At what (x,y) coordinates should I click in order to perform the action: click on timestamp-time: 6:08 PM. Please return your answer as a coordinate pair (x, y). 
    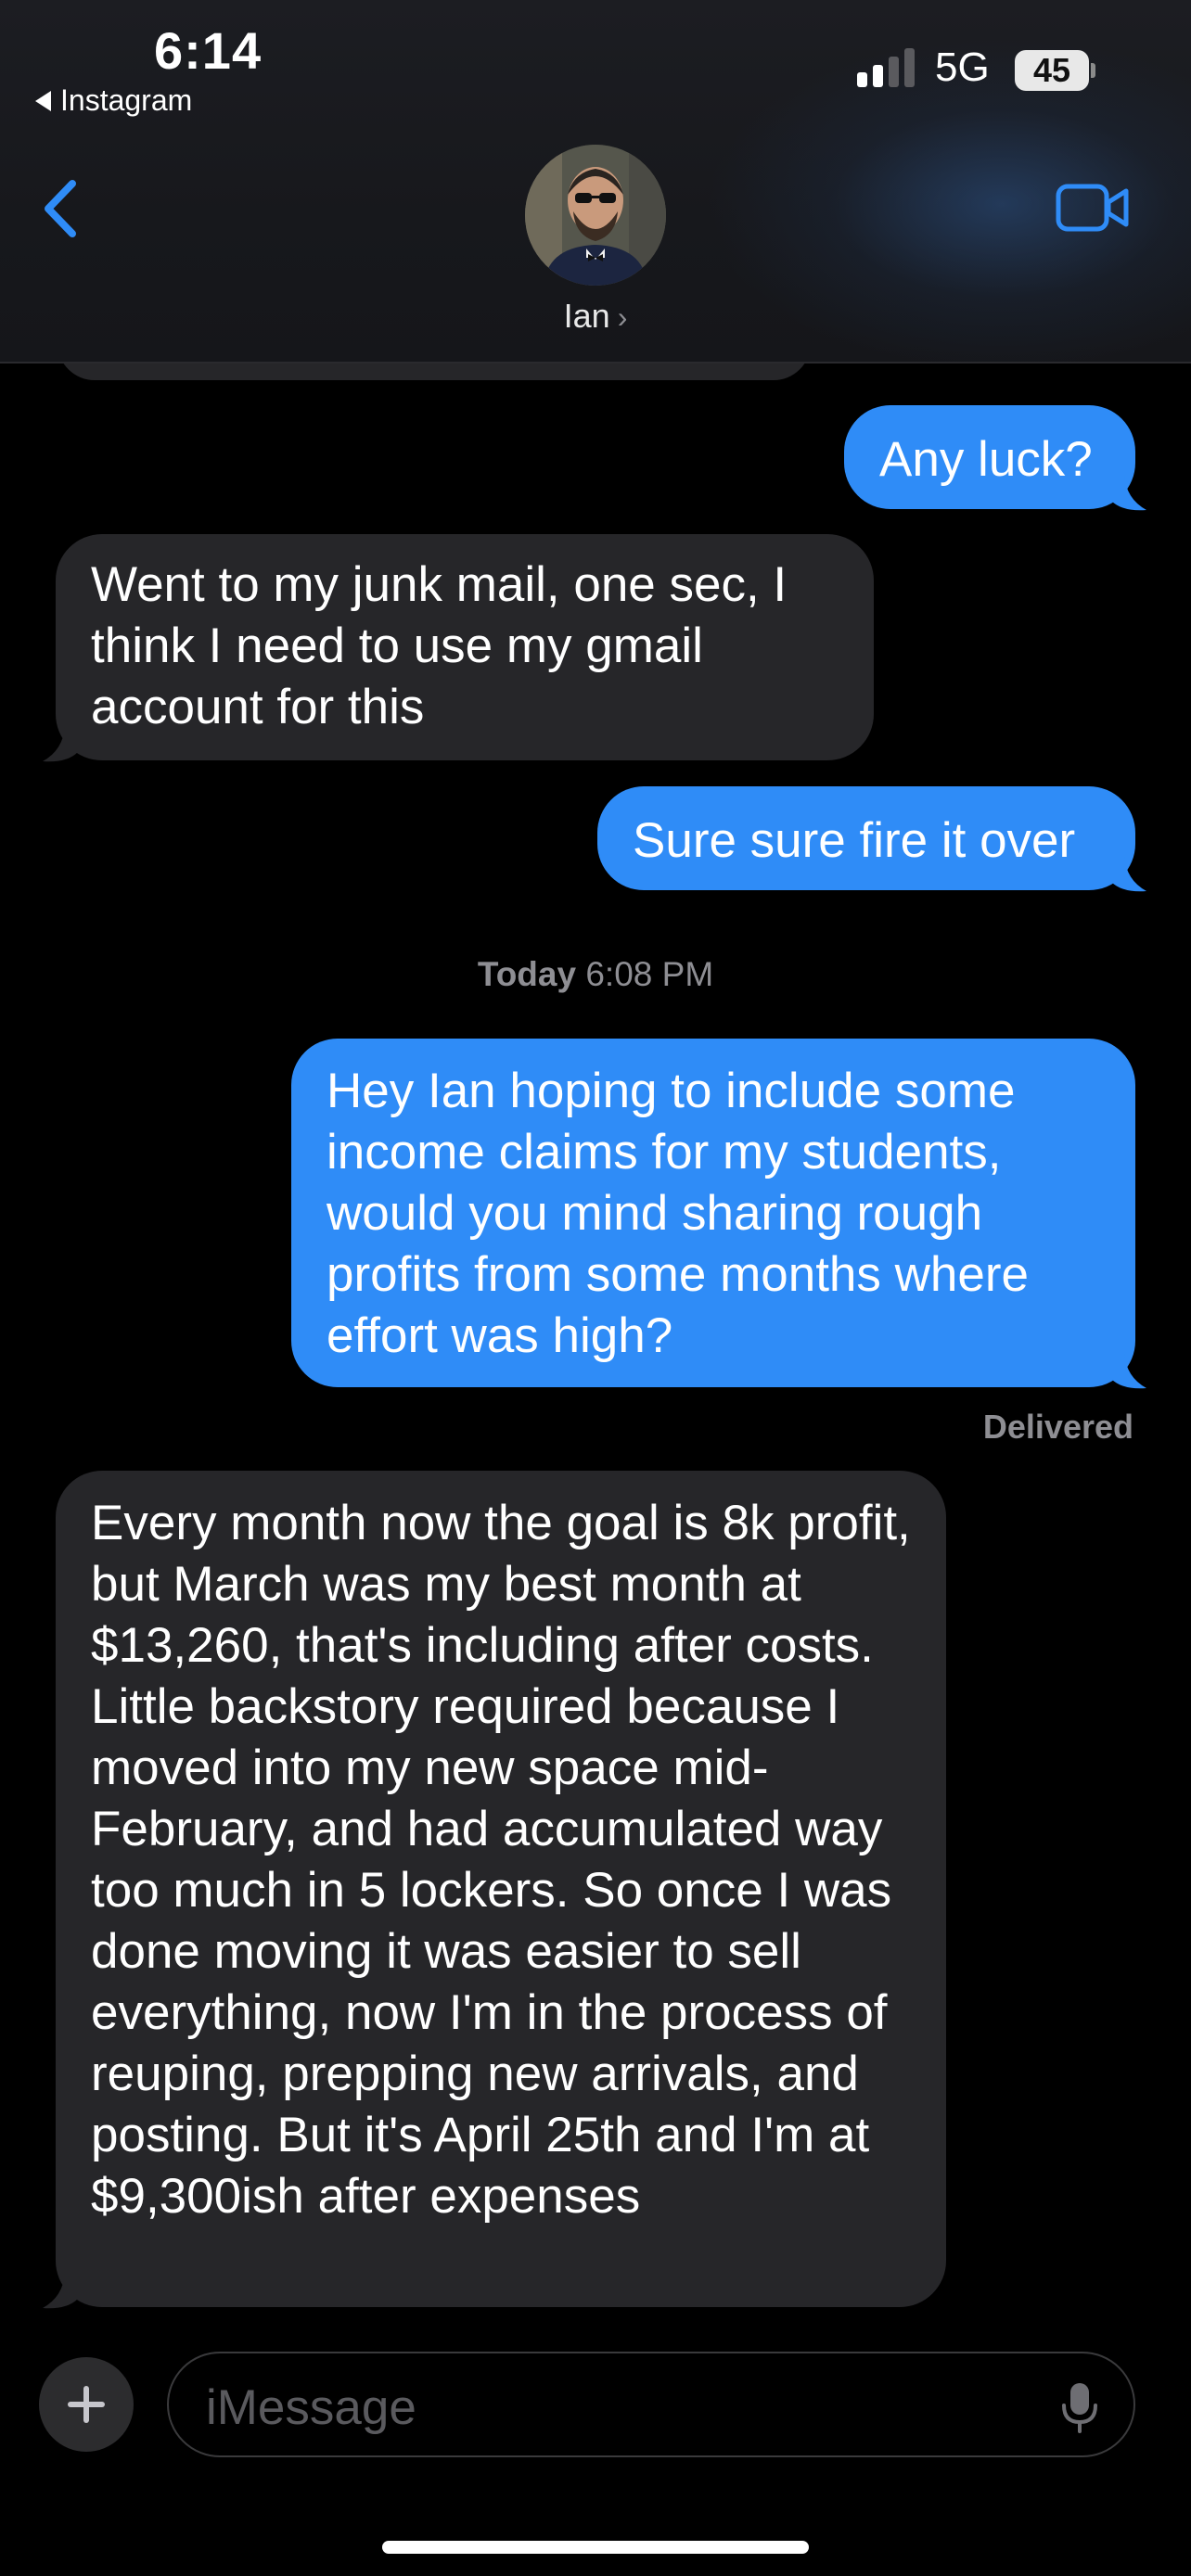
    Looking at the image, I should click on (649, 974).